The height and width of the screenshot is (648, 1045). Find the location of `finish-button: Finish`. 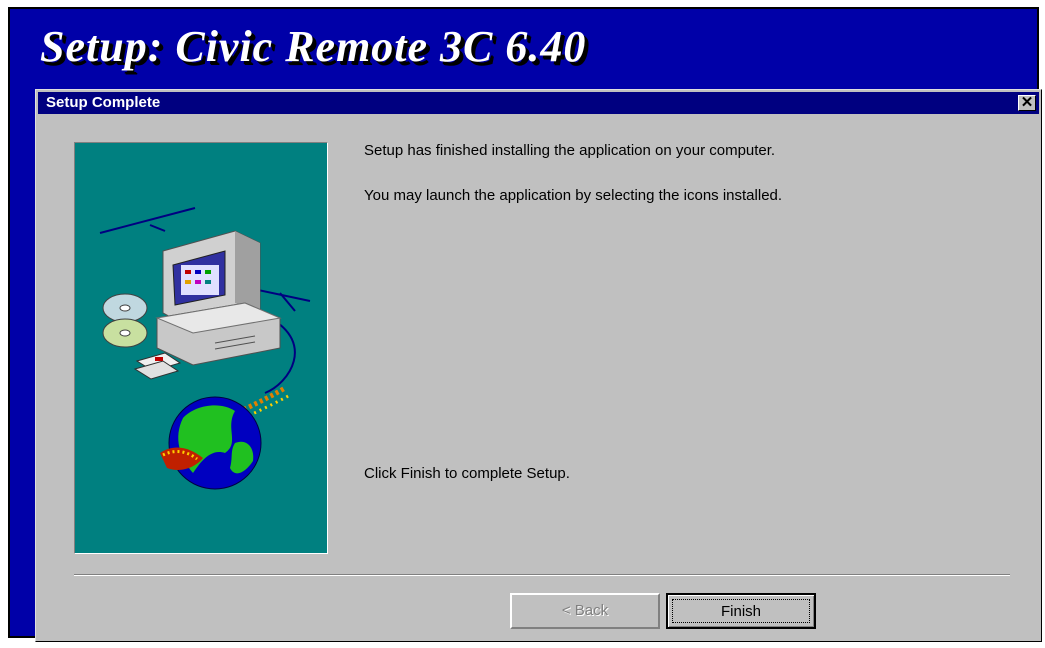

finish-button: Finish is located at coordinates (741, 611).